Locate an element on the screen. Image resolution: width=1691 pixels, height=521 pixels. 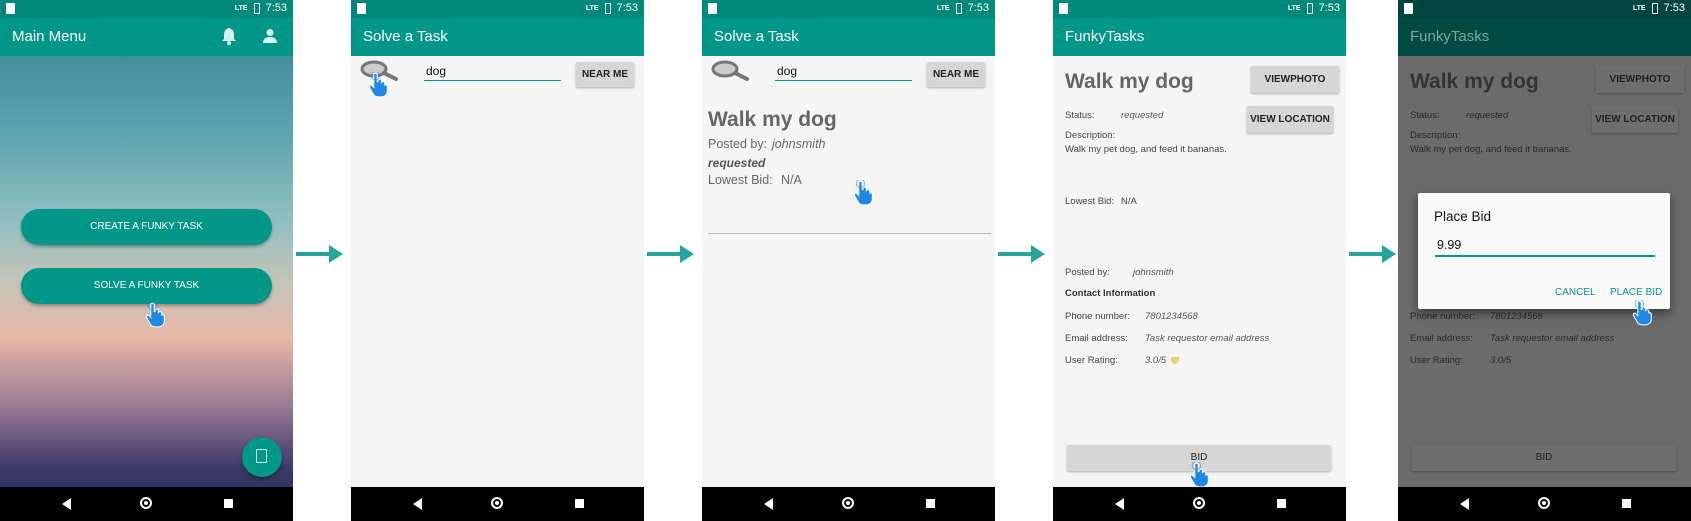
clipboard-icon is located at coordinates (261, 456).